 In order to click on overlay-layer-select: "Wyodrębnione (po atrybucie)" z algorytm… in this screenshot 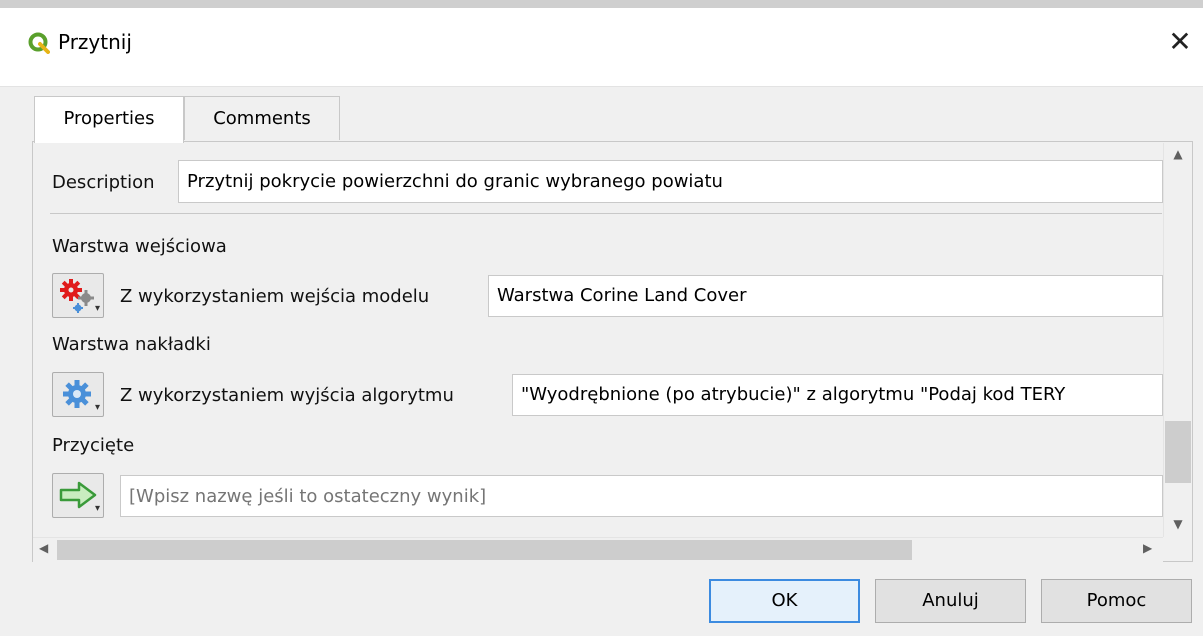, I will do `click(837, 395)`.